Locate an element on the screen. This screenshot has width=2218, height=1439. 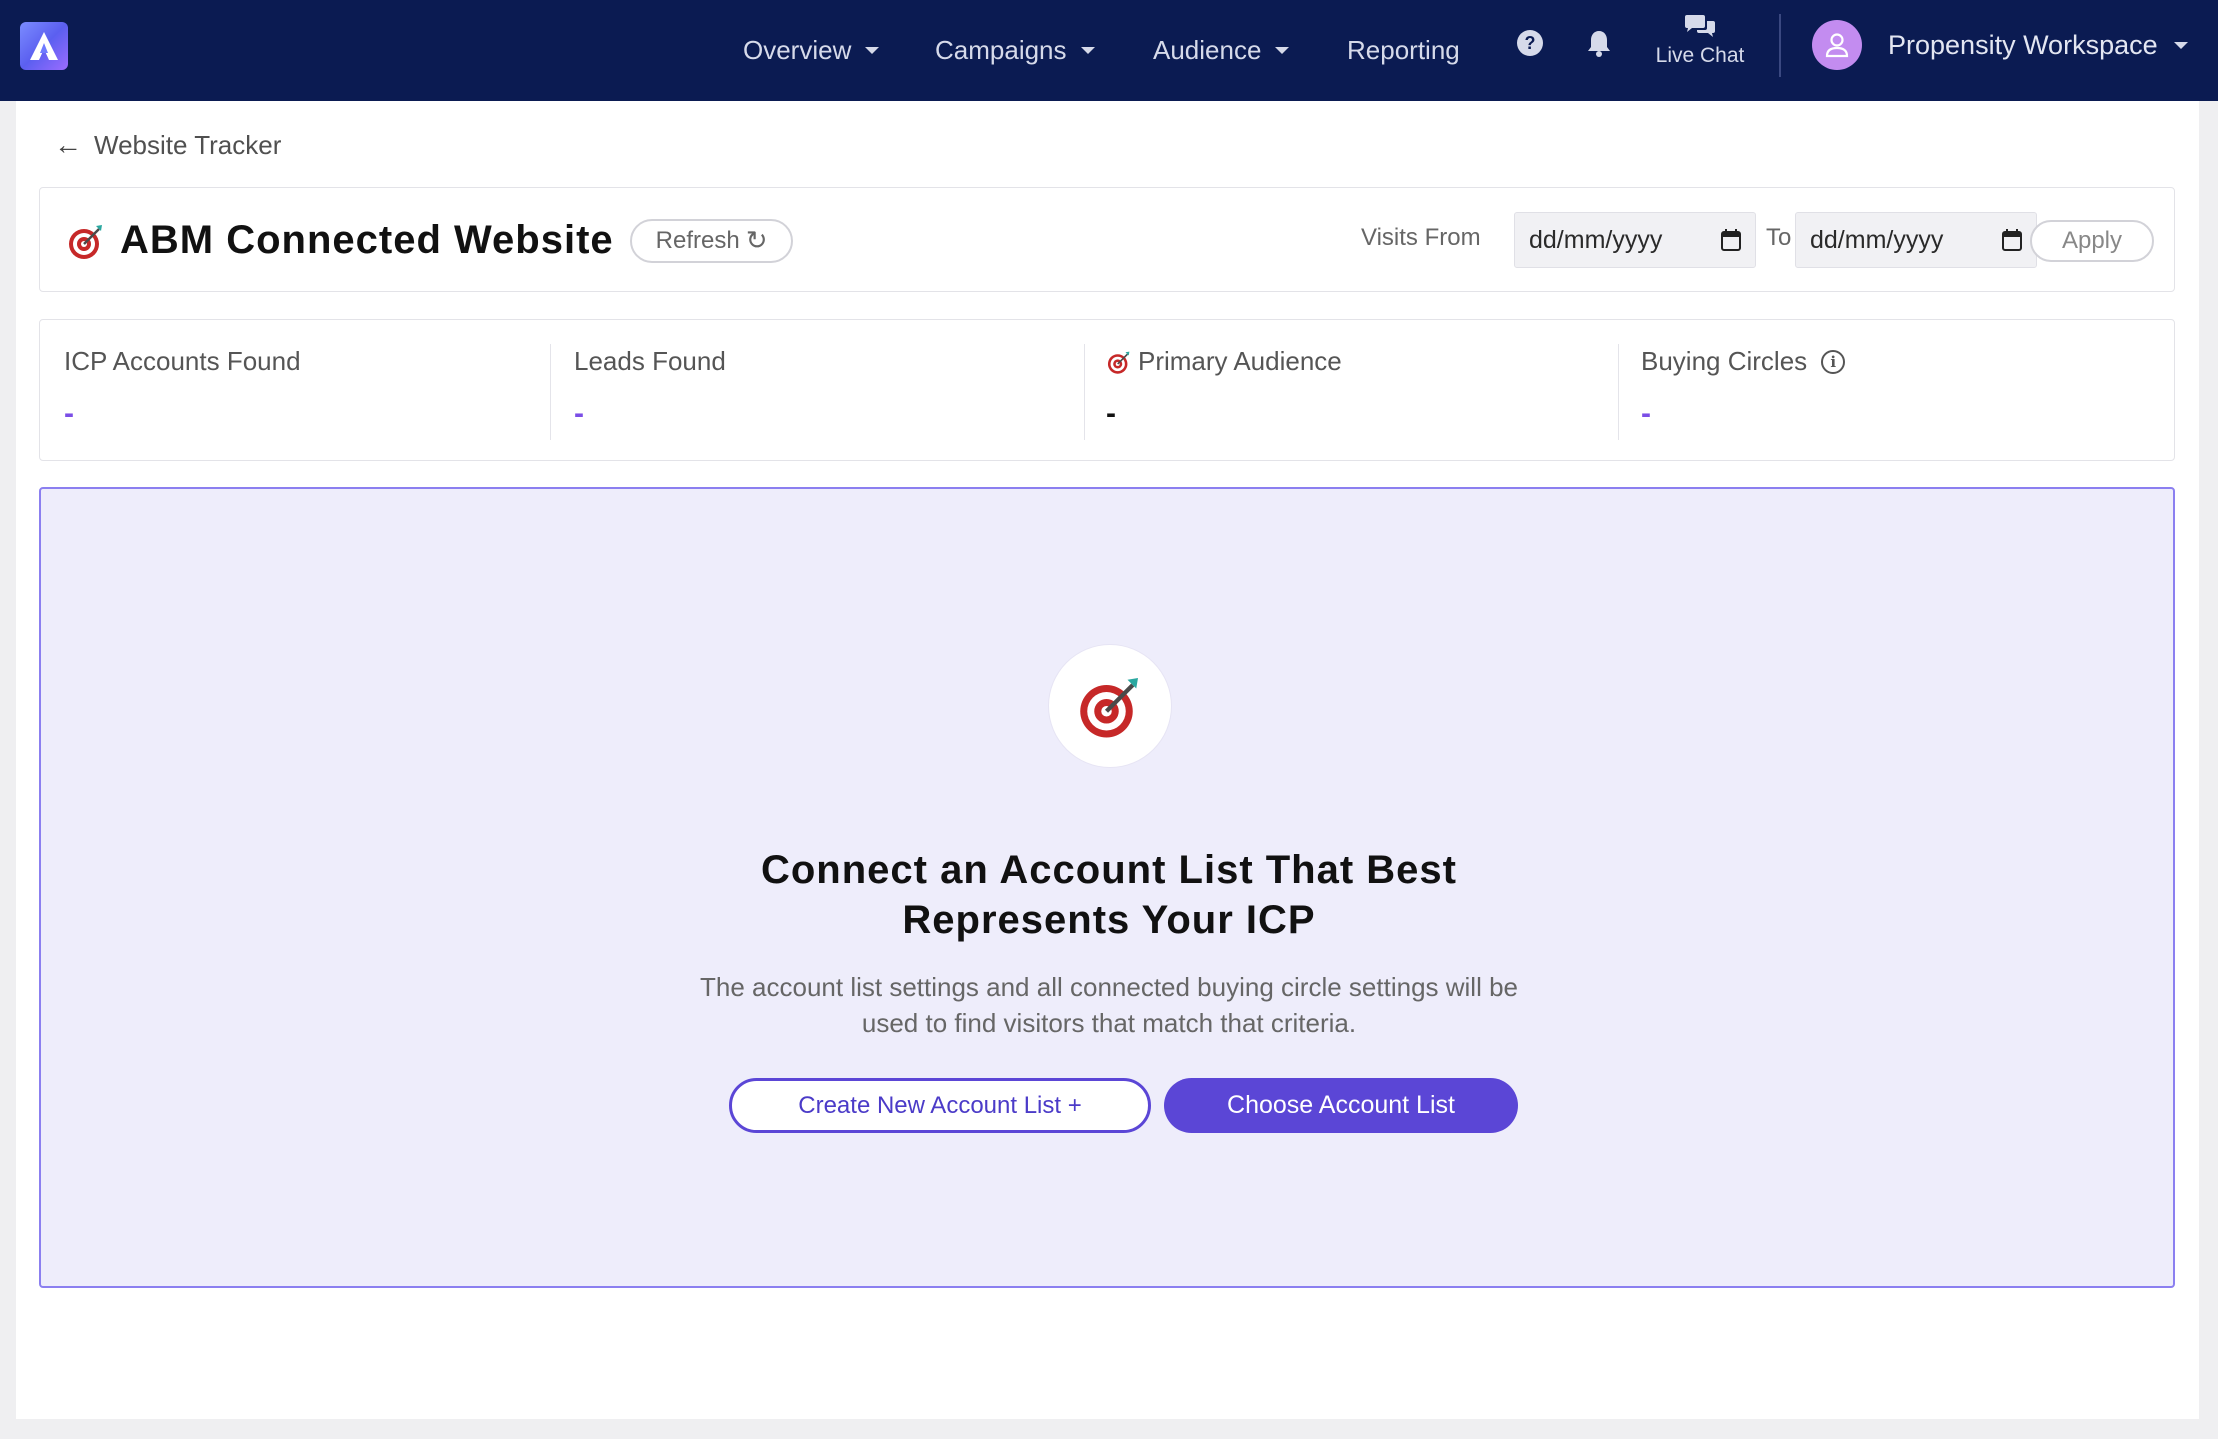
visits-from-label: Visits From is located at coordinates (1421, 237).